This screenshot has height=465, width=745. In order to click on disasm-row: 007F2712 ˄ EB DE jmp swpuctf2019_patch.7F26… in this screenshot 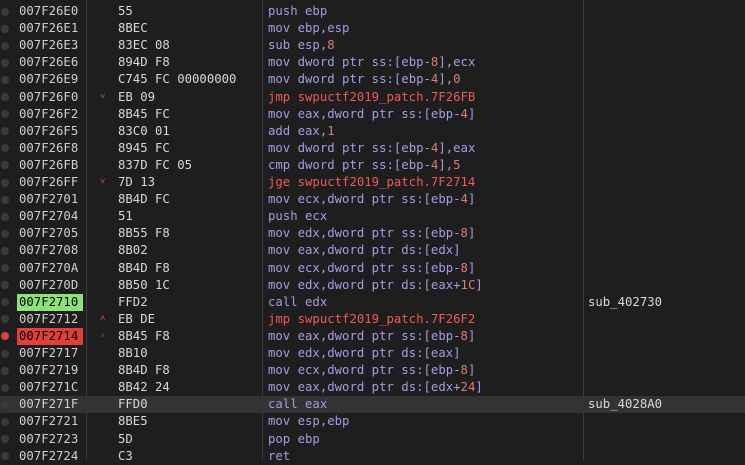, I will do `click(372, 319)`.